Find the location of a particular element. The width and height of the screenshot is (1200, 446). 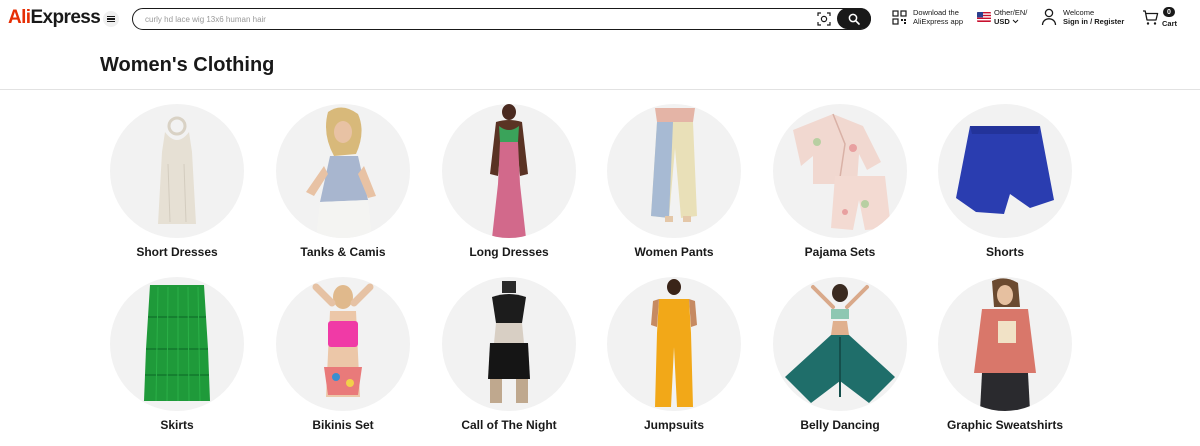

account-line2: Sign in / Register is located at coordinates (1094, 21).